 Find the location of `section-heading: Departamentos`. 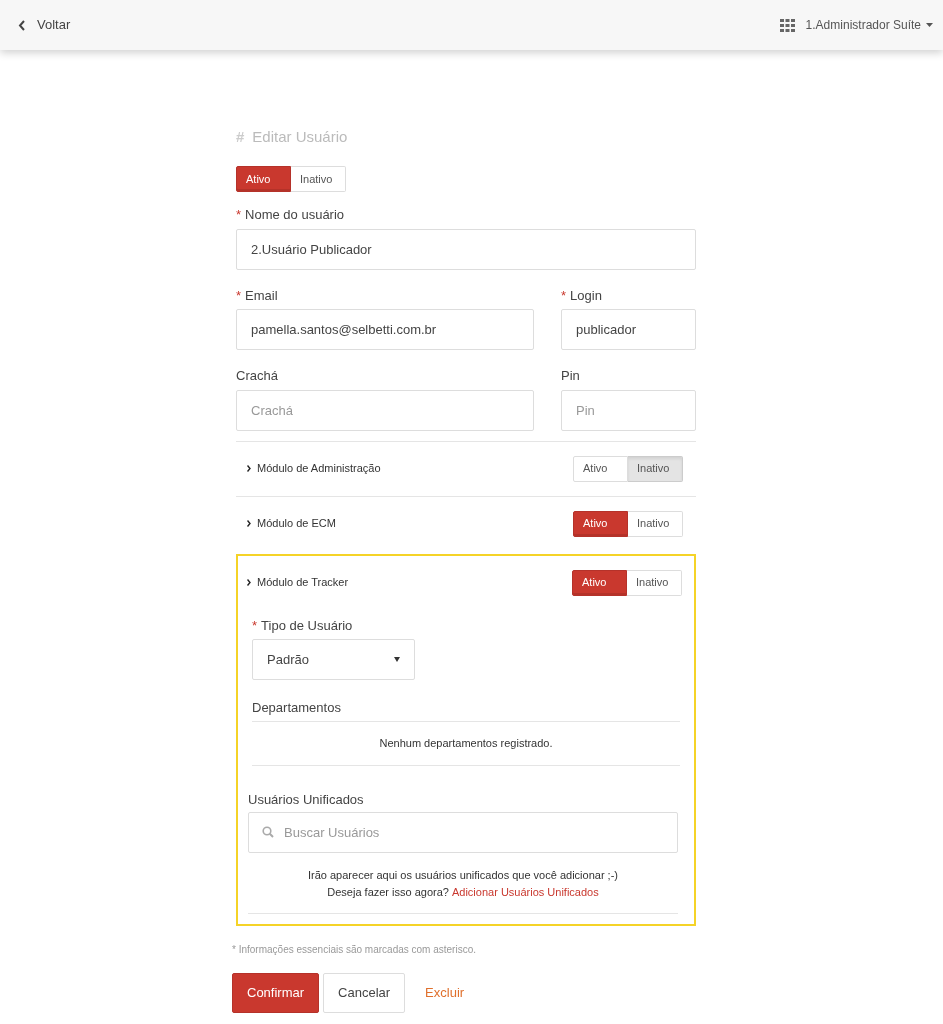

section-heading: Departamentos is located at coordinates (466, 710).